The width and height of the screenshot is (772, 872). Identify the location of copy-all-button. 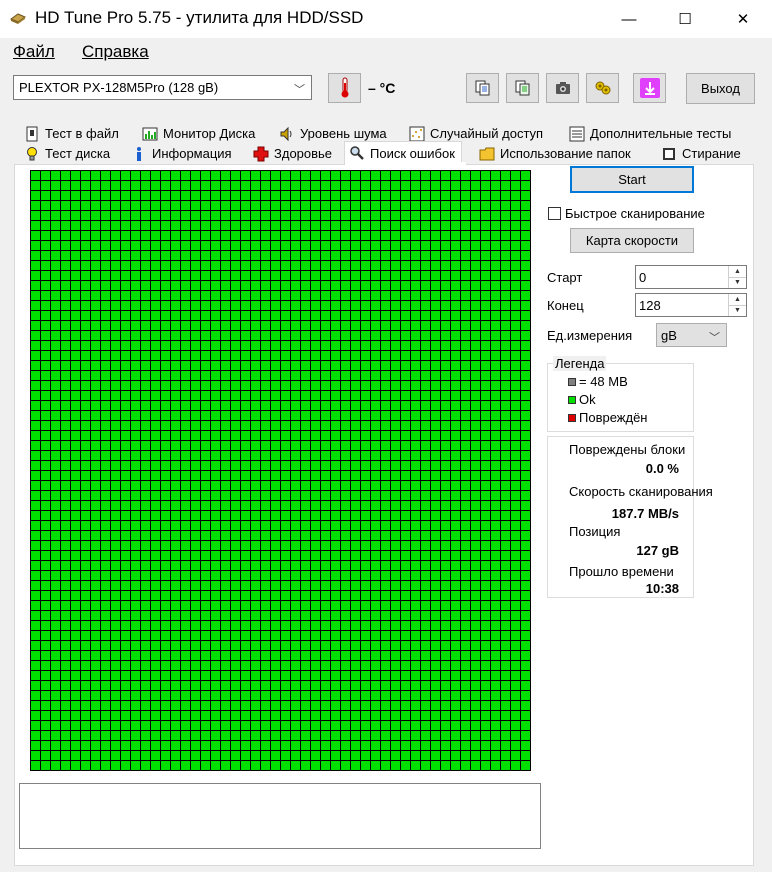
(522, 88).